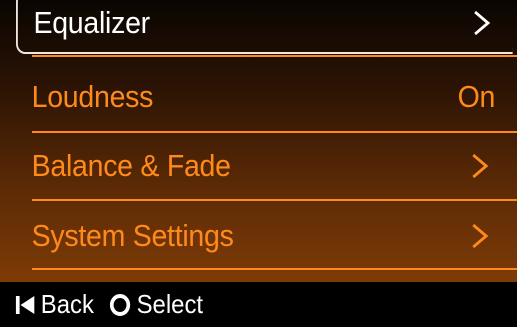  Describe the element at coordinates (25, 304) in the screenshot. I see `skip-back-icon` at that location.